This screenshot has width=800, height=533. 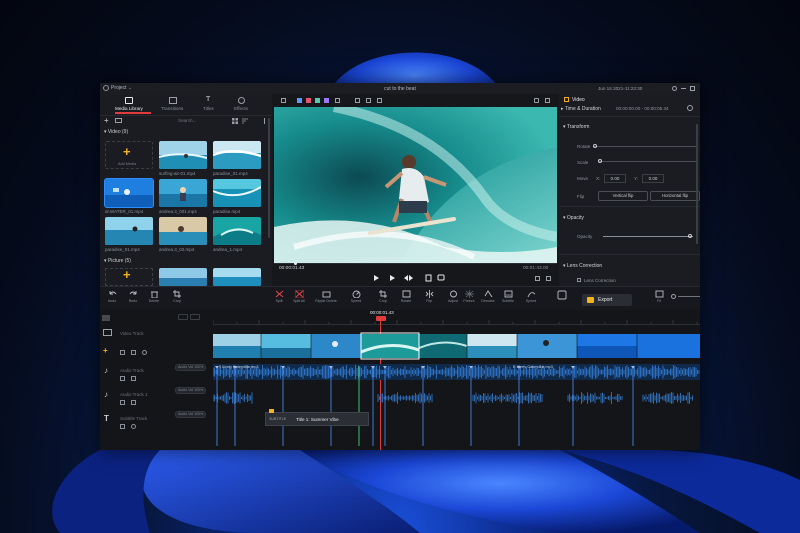 What do you see at coordinates (154, 298) in the screenshot?
I see `delete-button: Delete` at bounding box center [154, 298].